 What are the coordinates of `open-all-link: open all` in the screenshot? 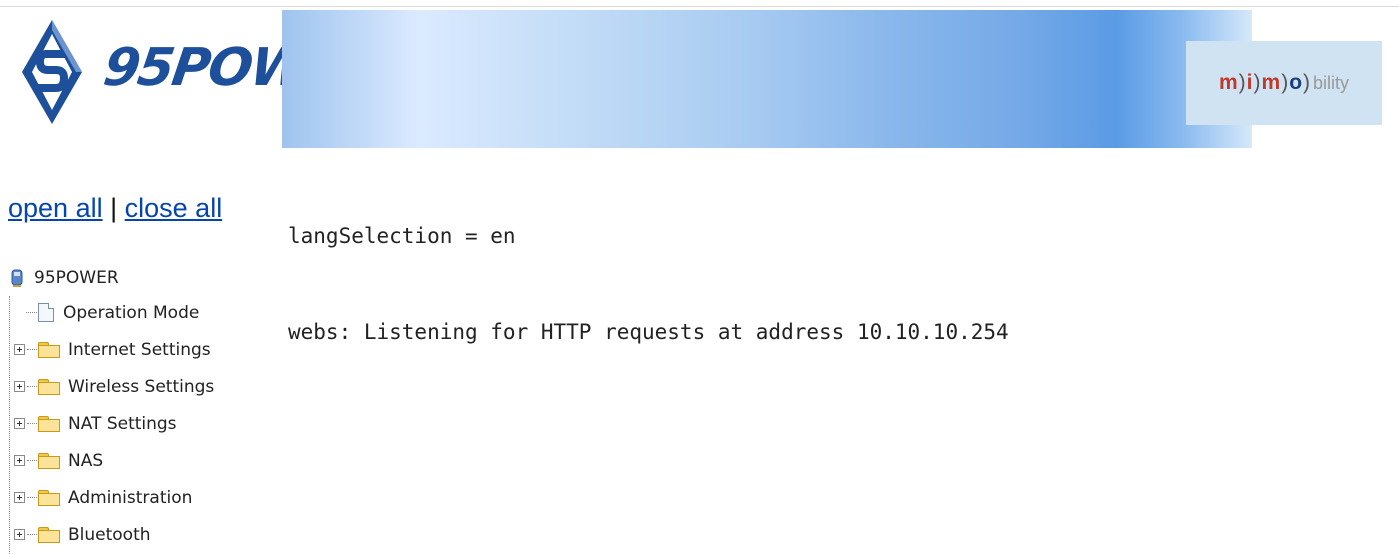 It's located at (55, 208).